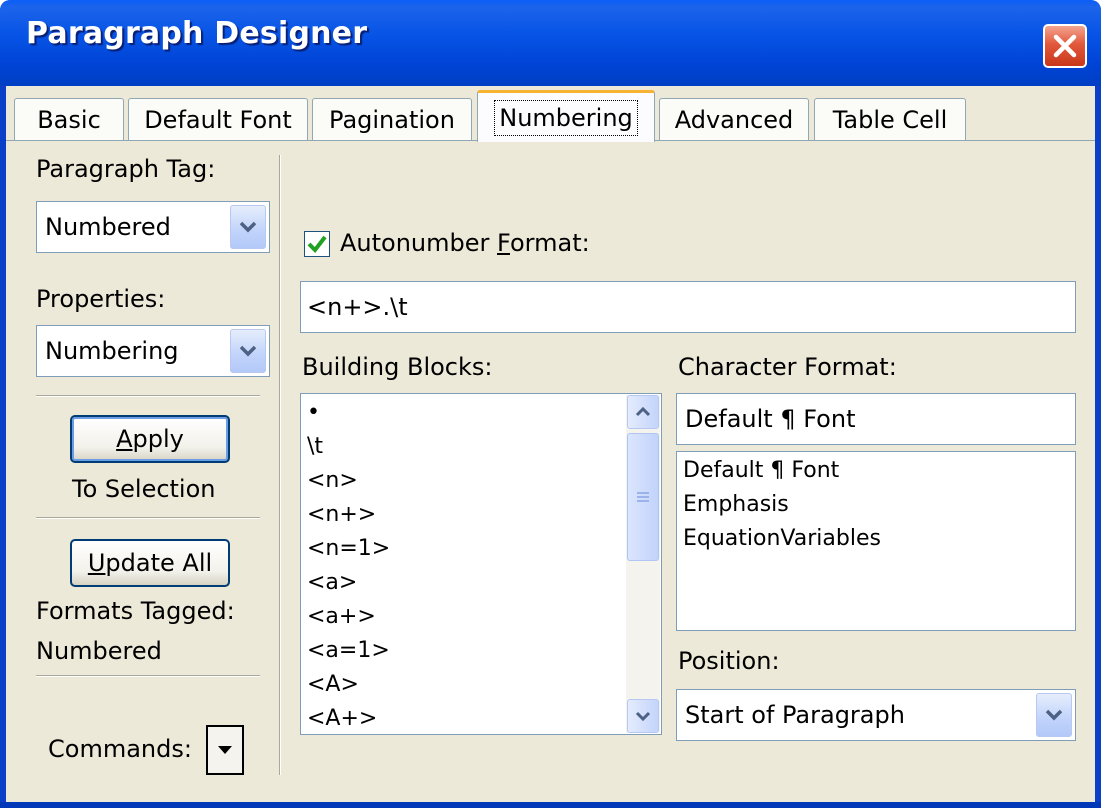 The height and width of the screenshot is (808, 1101). What do you see at coordinates (481, 515) in the screenshot?
I see `list-item: <n+>` at bounding box center [481, 515].